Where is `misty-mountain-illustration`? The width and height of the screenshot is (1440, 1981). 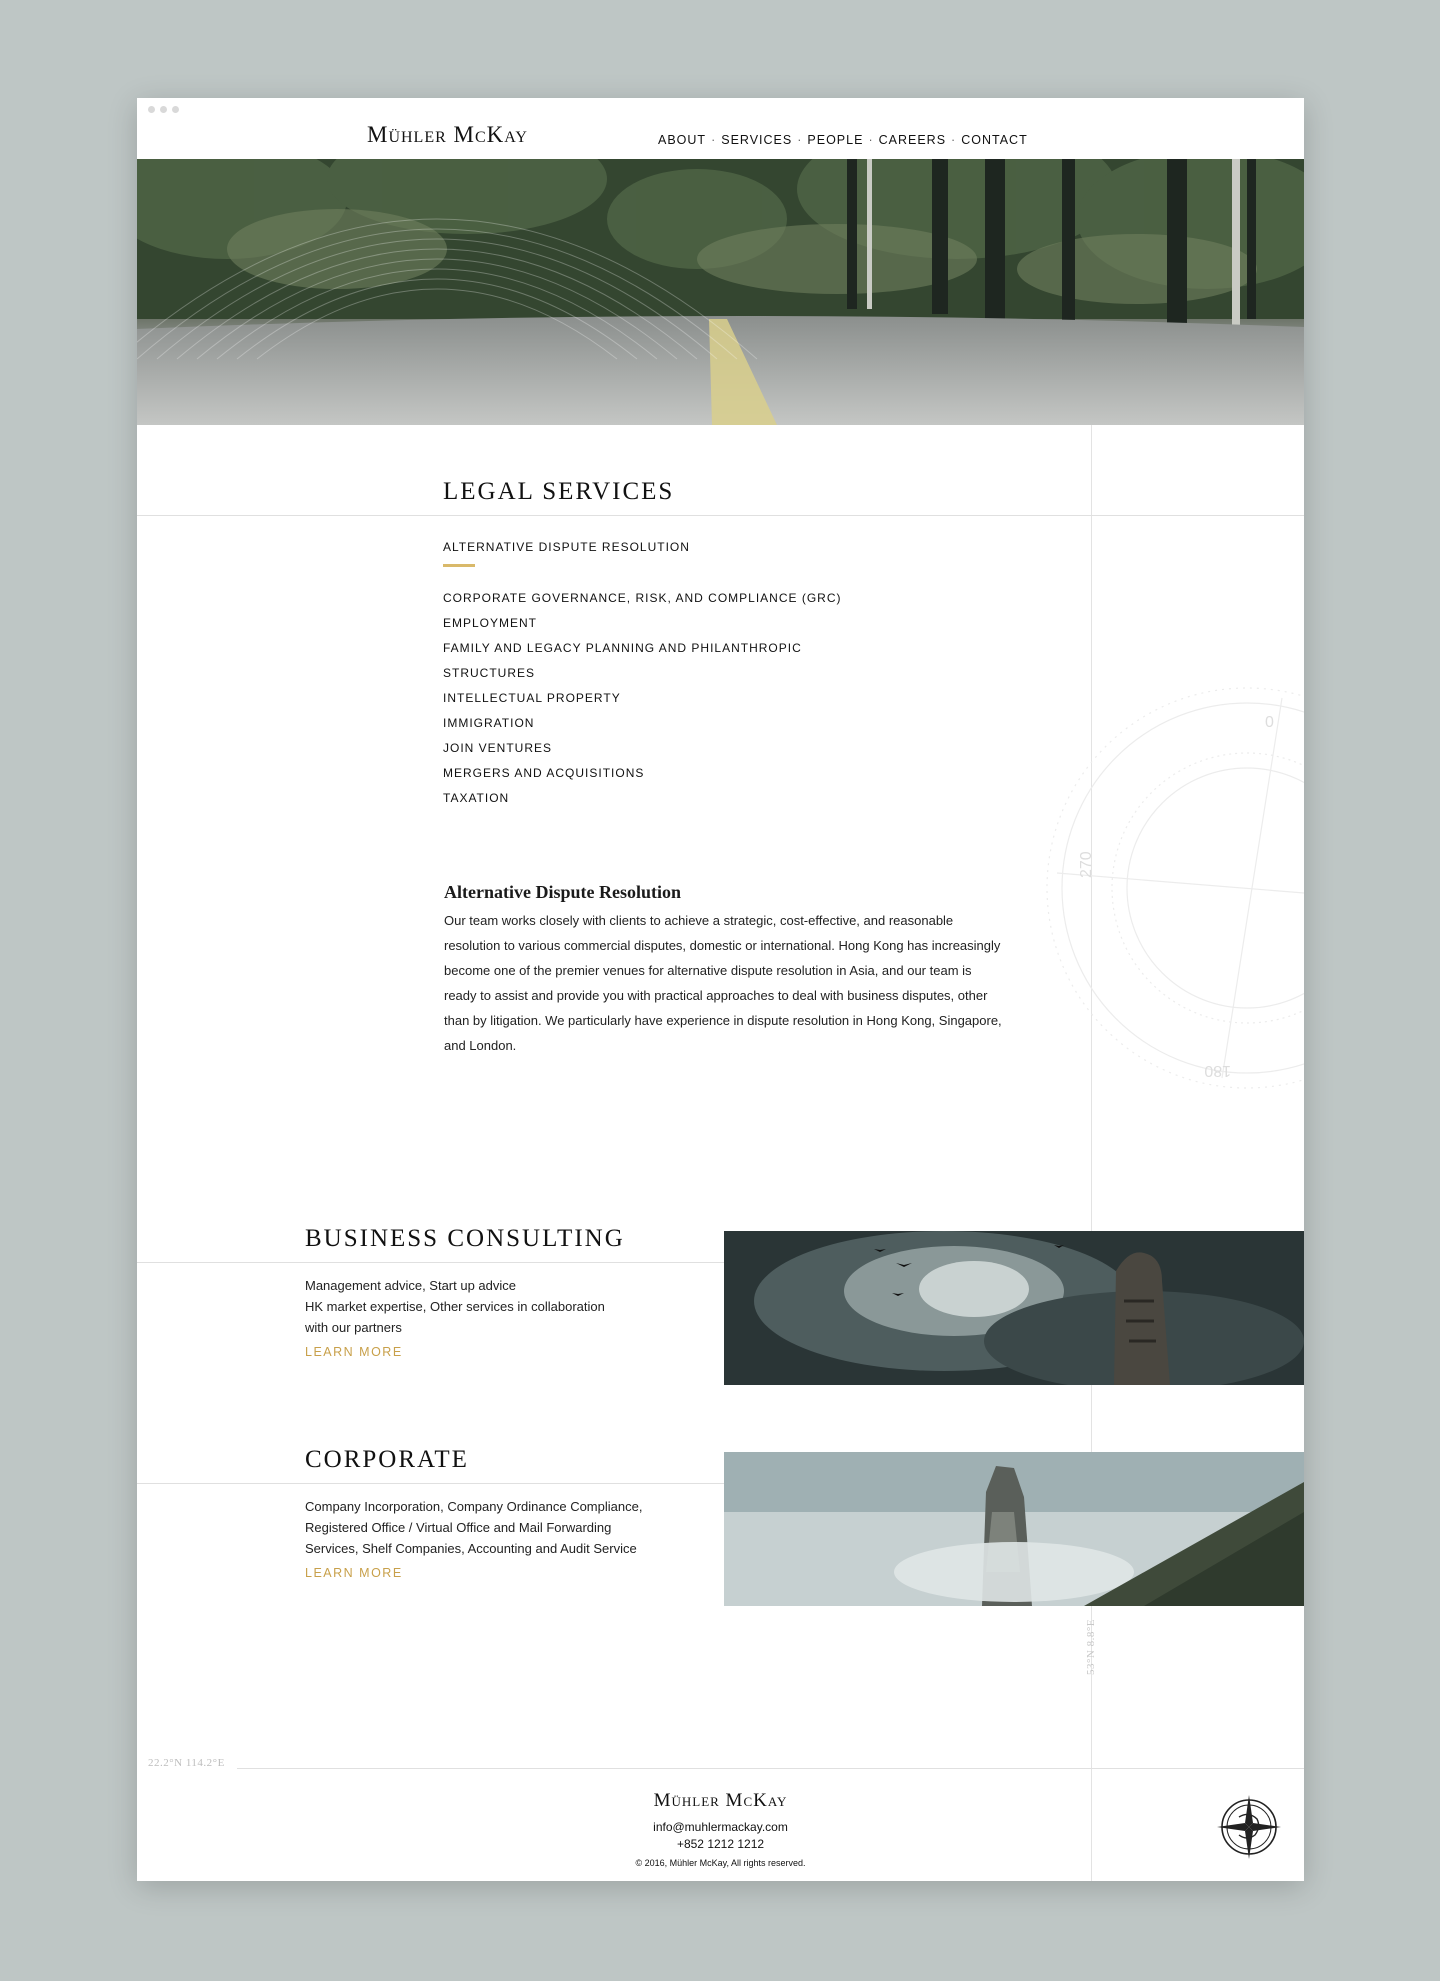 misty-mountain-illustration is located at coordinates (1014, 1529).